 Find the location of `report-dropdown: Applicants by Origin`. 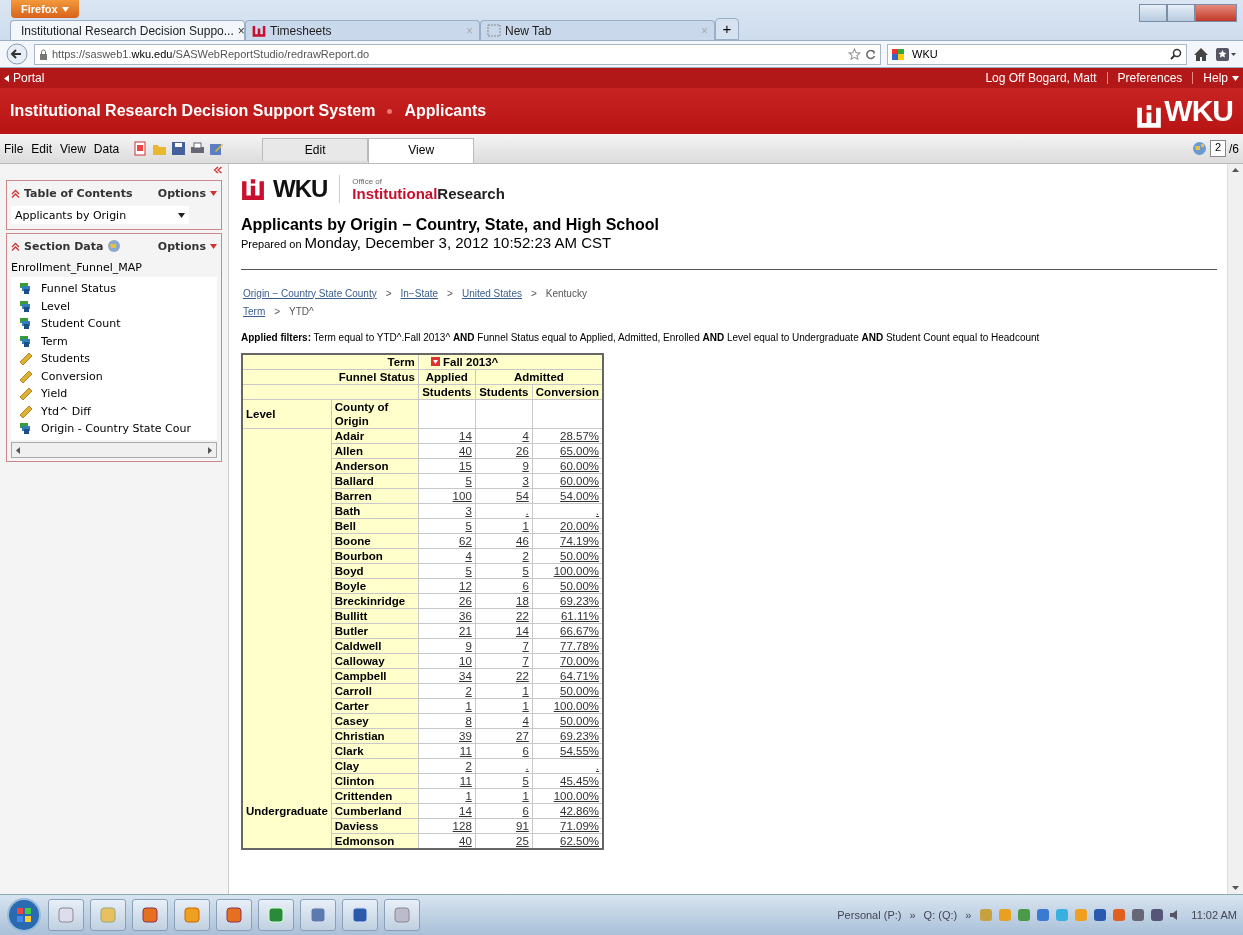

report-dropdown: Applicants by Origin is located at coordinates (100, 215).